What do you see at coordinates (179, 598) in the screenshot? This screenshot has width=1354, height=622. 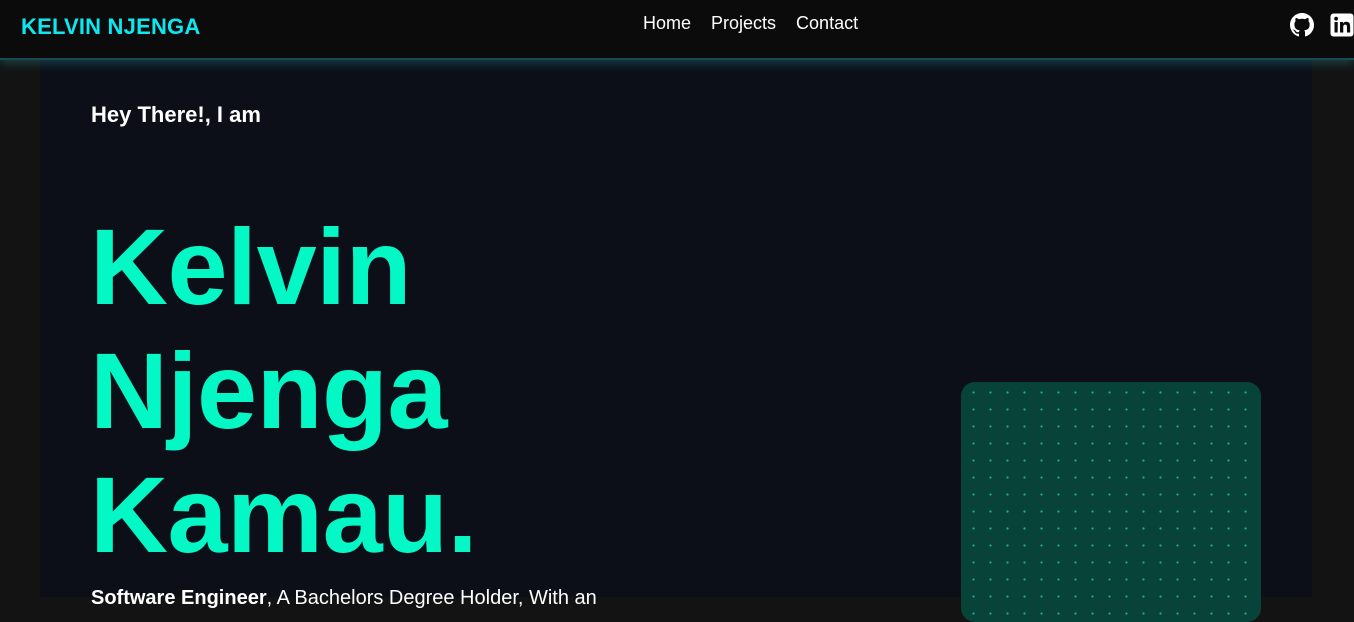 I see `tagline-role: Software Engineer` at bounding box center [179, 598].